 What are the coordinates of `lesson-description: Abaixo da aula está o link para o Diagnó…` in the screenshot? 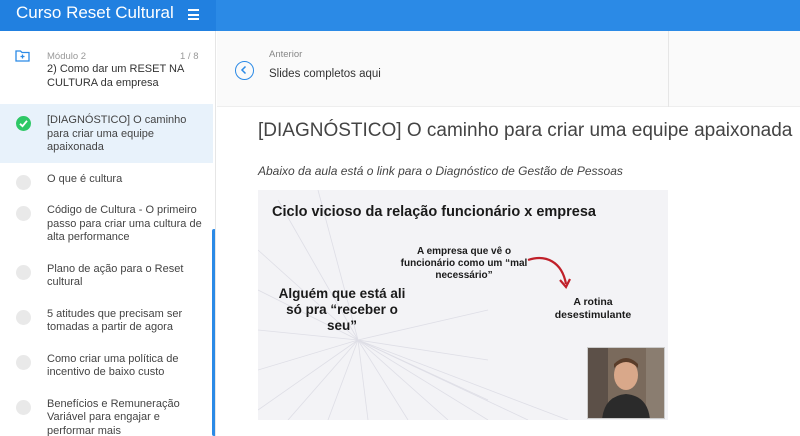 It's located at (440, 171).